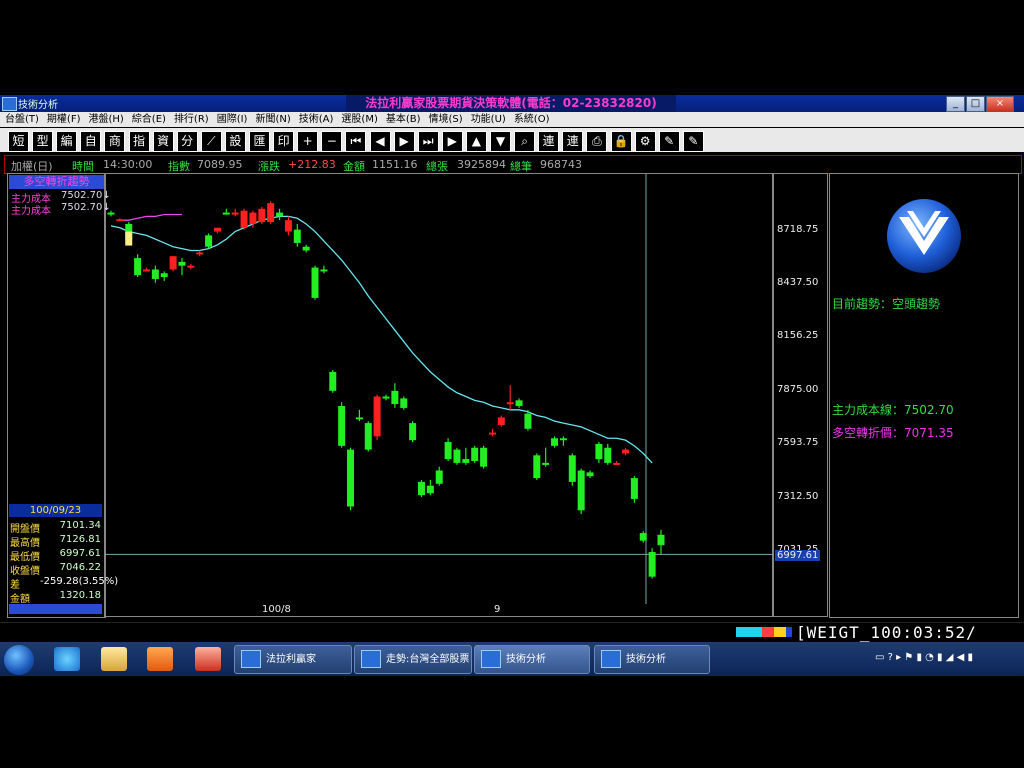 The width and height of the screenshot is (1024, 768). Describe the element at coordinates (80, 553) in the screenshot. I see `low-value: 6997.61` at that location.